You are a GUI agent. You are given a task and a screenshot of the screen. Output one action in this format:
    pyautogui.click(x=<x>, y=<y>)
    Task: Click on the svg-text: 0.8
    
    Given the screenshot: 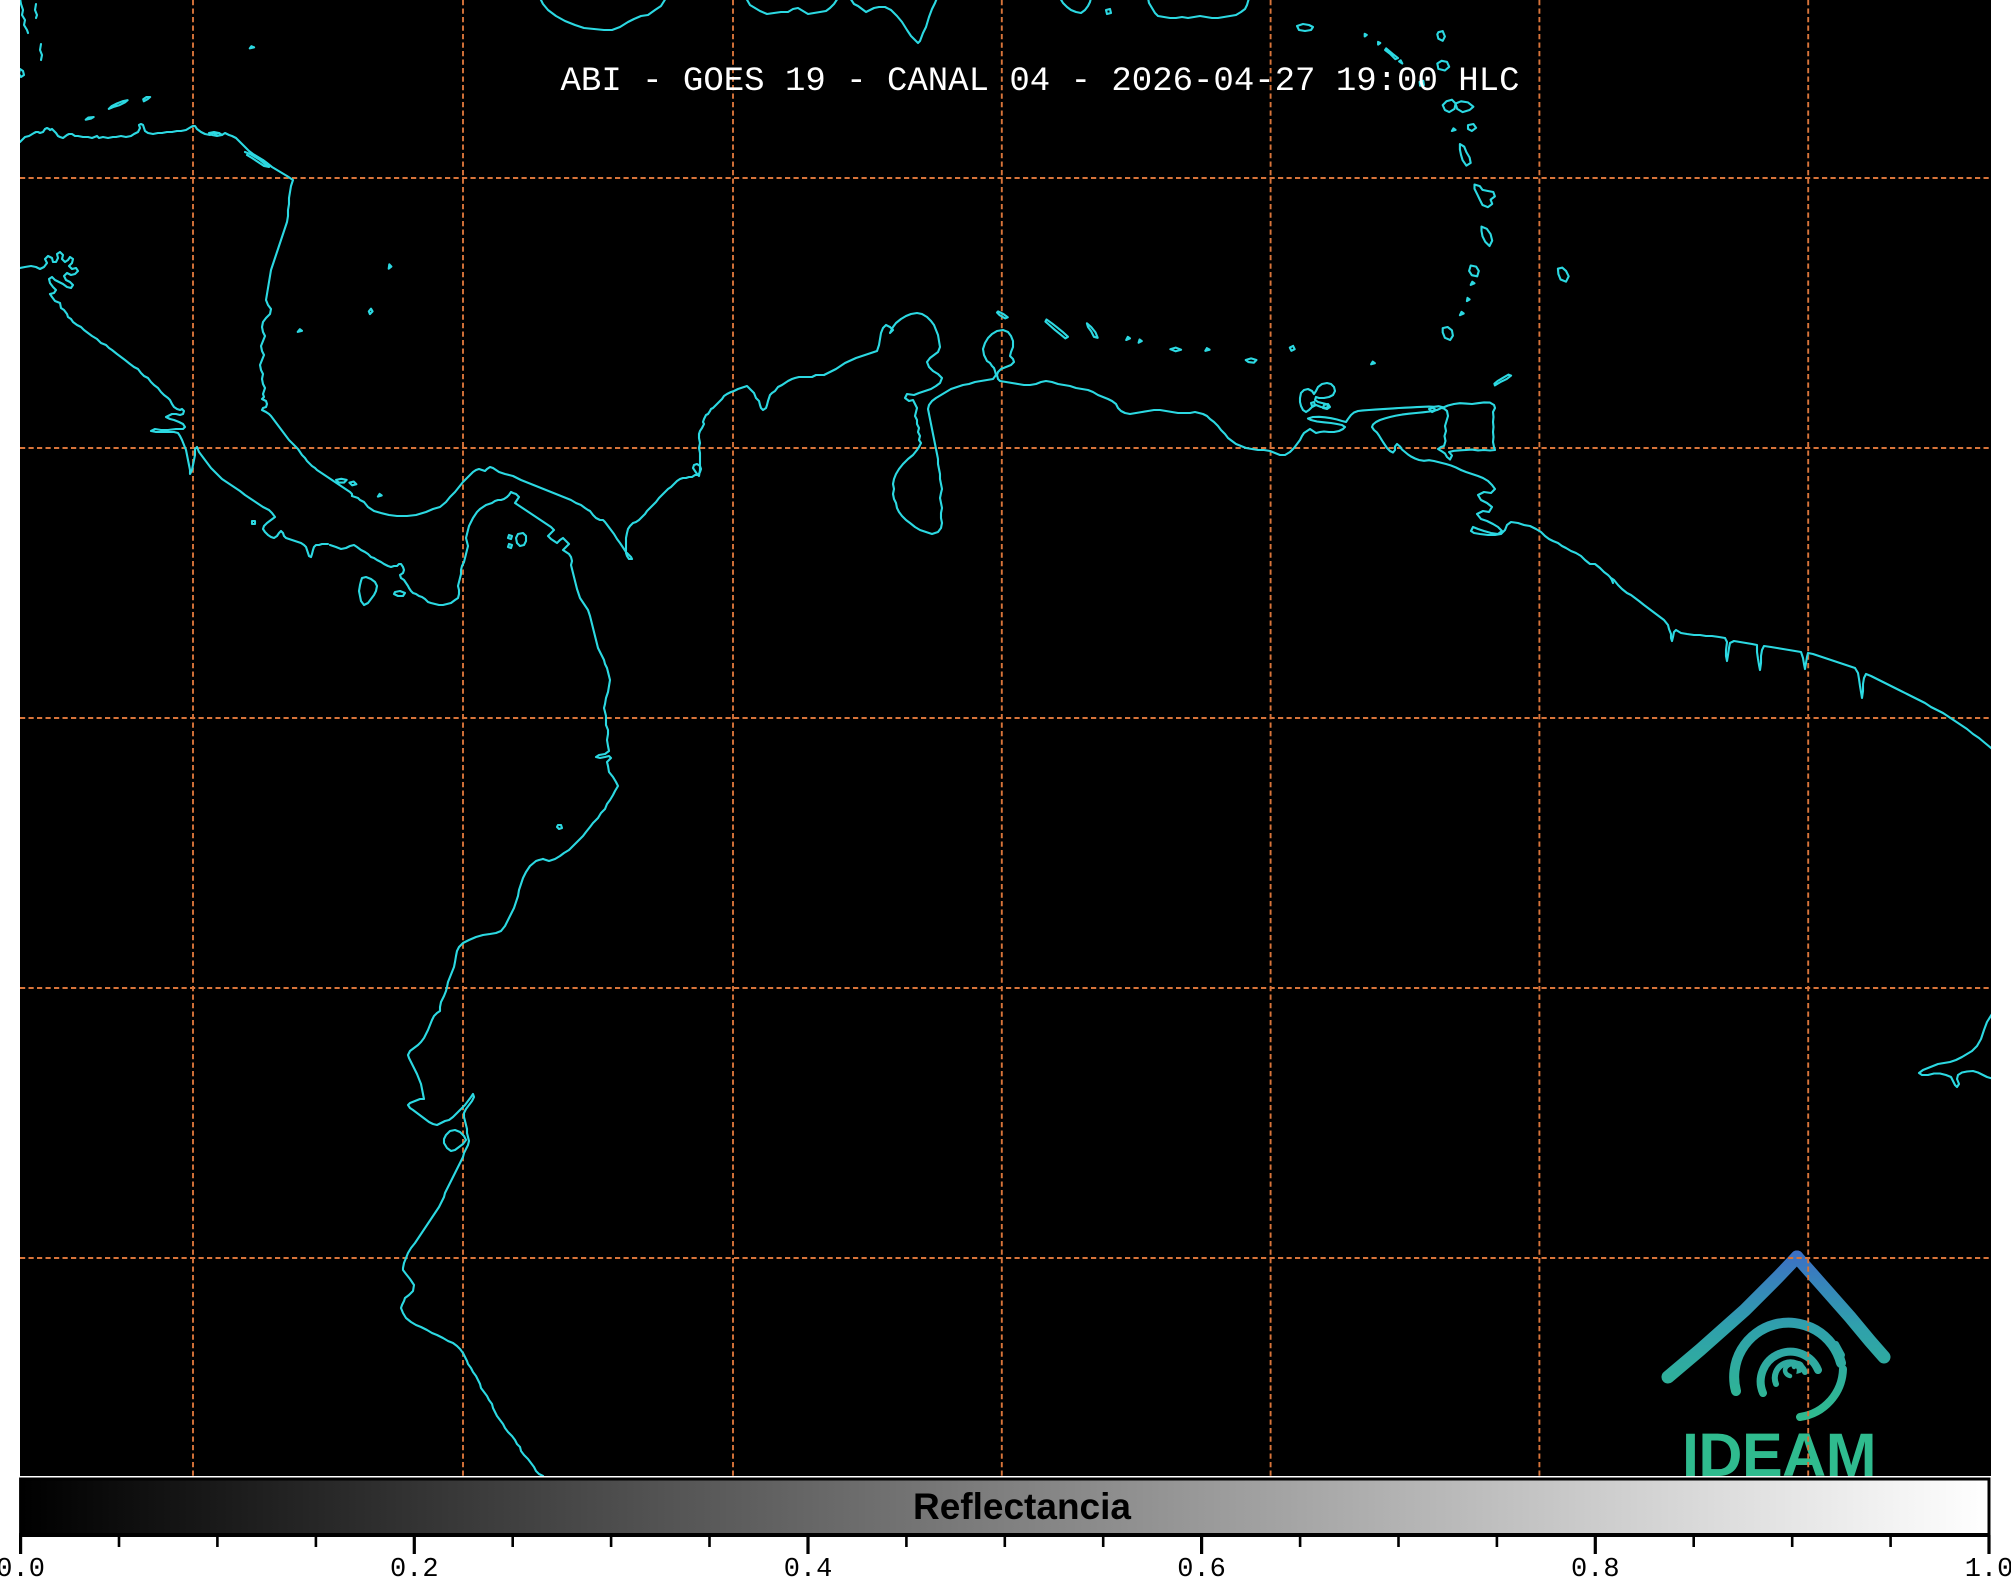 What is the action you would take?
    pyautogui.click(x=1595, y=1566)
    